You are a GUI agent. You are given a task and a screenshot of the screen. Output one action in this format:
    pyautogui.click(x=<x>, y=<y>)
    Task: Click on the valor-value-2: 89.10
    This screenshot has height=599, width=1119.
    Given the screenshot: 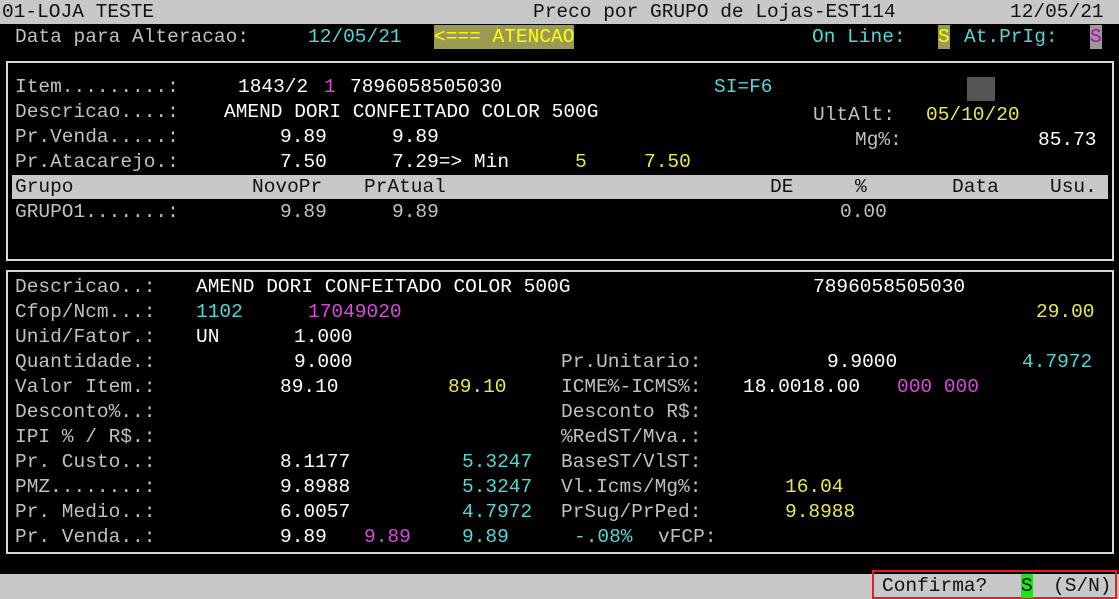 What is the action you would take?
    pyautogui.click(x=477, y=387)
    